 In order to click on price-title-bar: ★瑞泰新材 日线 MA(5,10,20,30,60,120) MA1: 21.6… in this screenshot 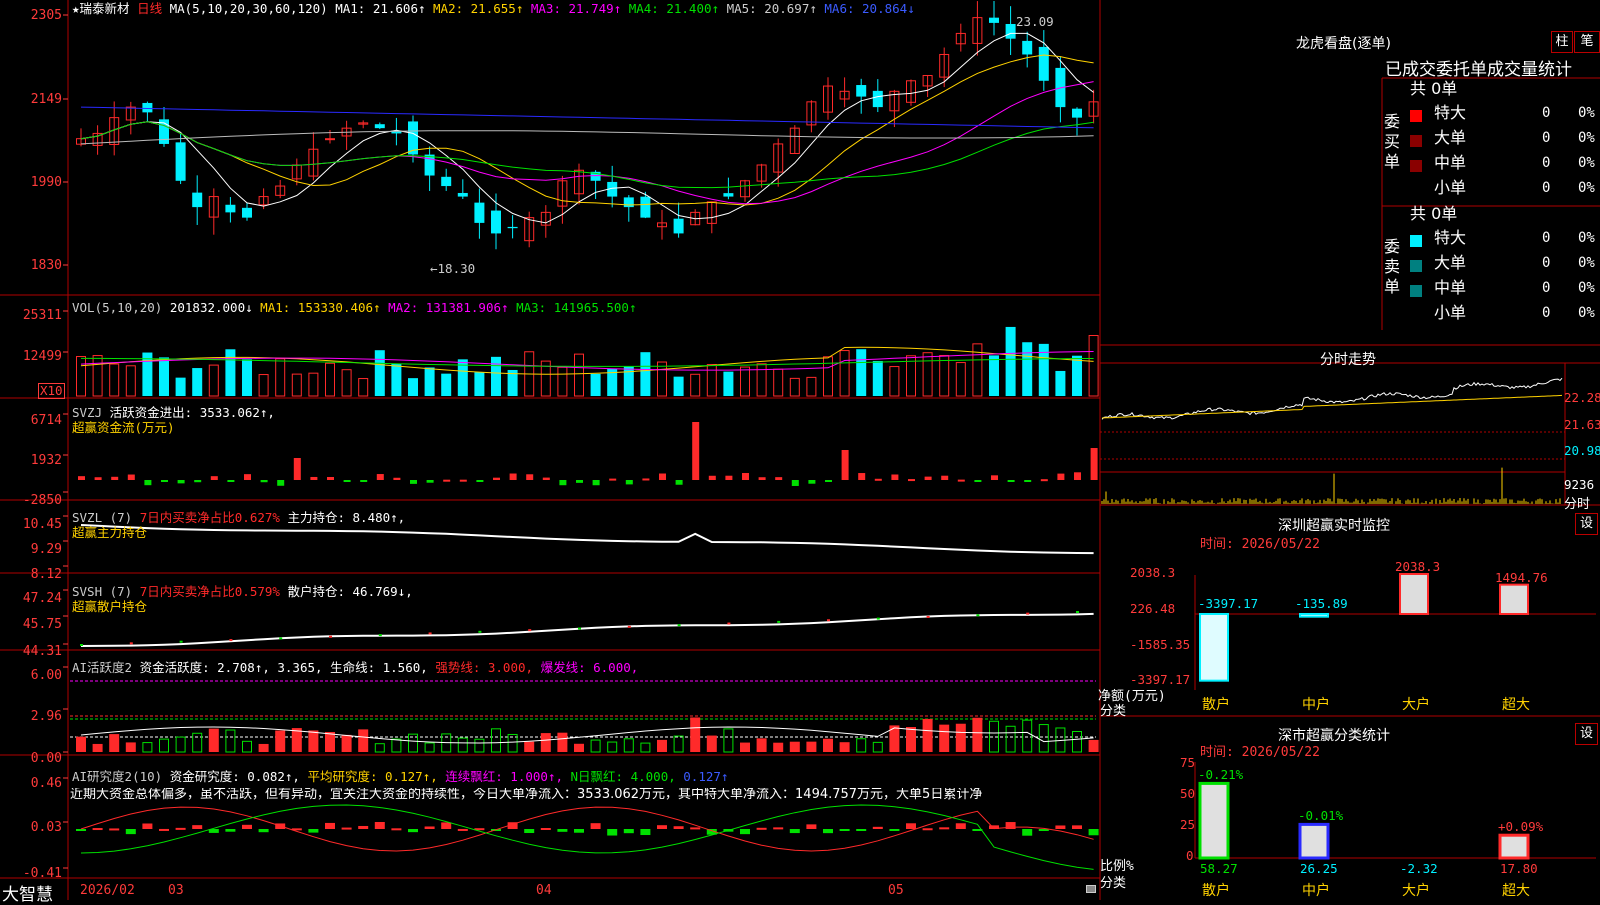, I will do `click(493, 9)`.